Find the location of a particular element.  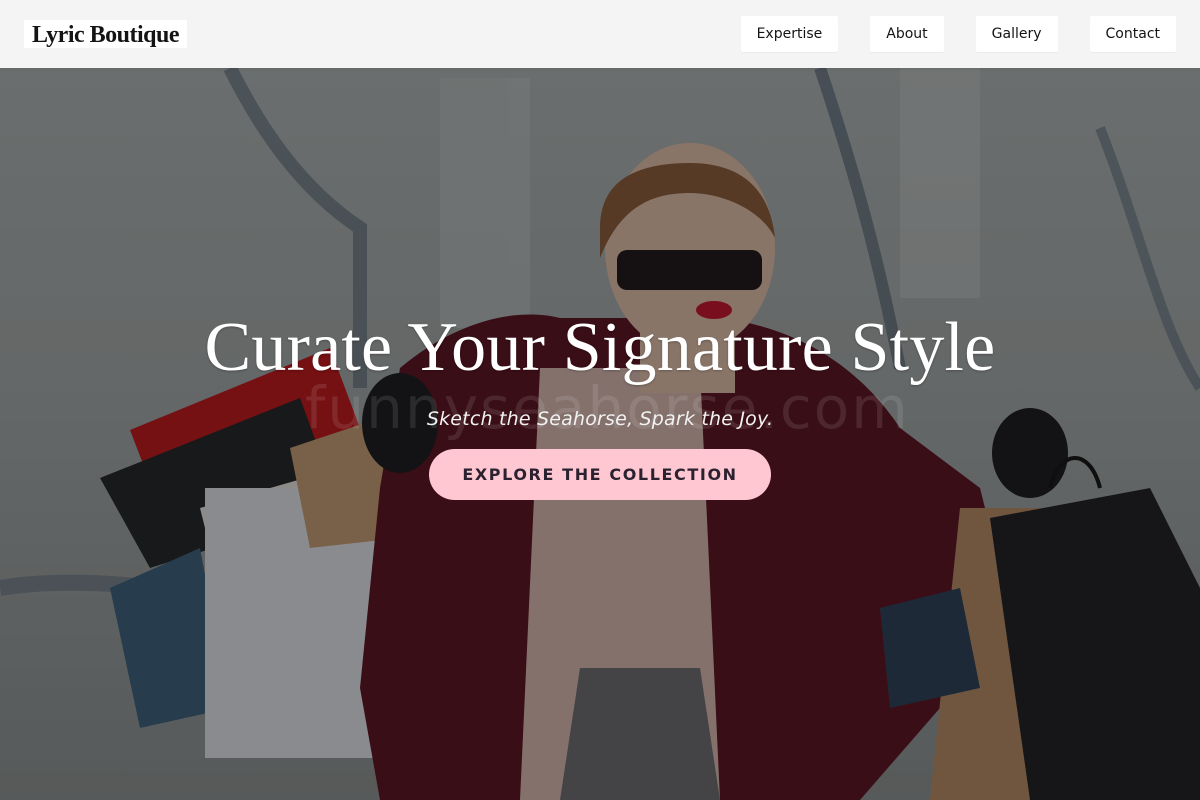

explore-collection-button: EXPLORE THE COLLECTION is located at coordinates (600, 474).